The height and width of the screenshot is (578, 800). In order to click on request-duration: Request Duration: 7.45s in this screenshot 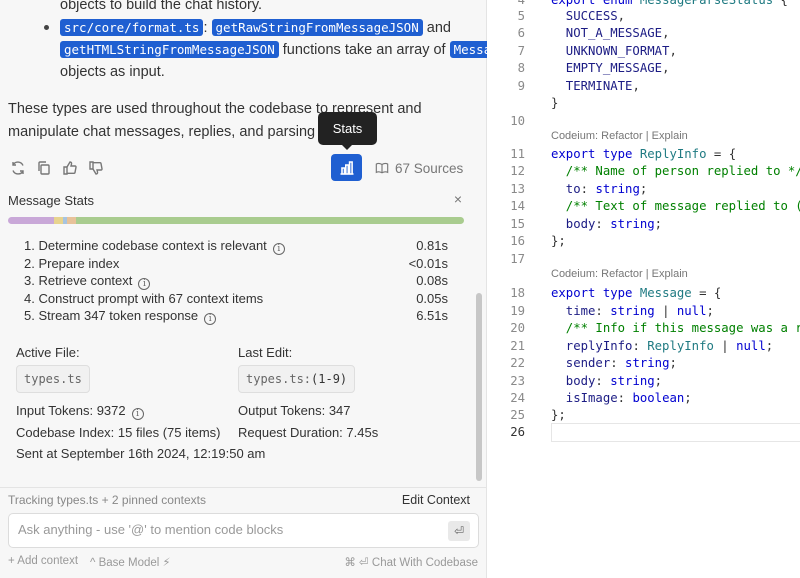, I will do `click(308, 432)`.